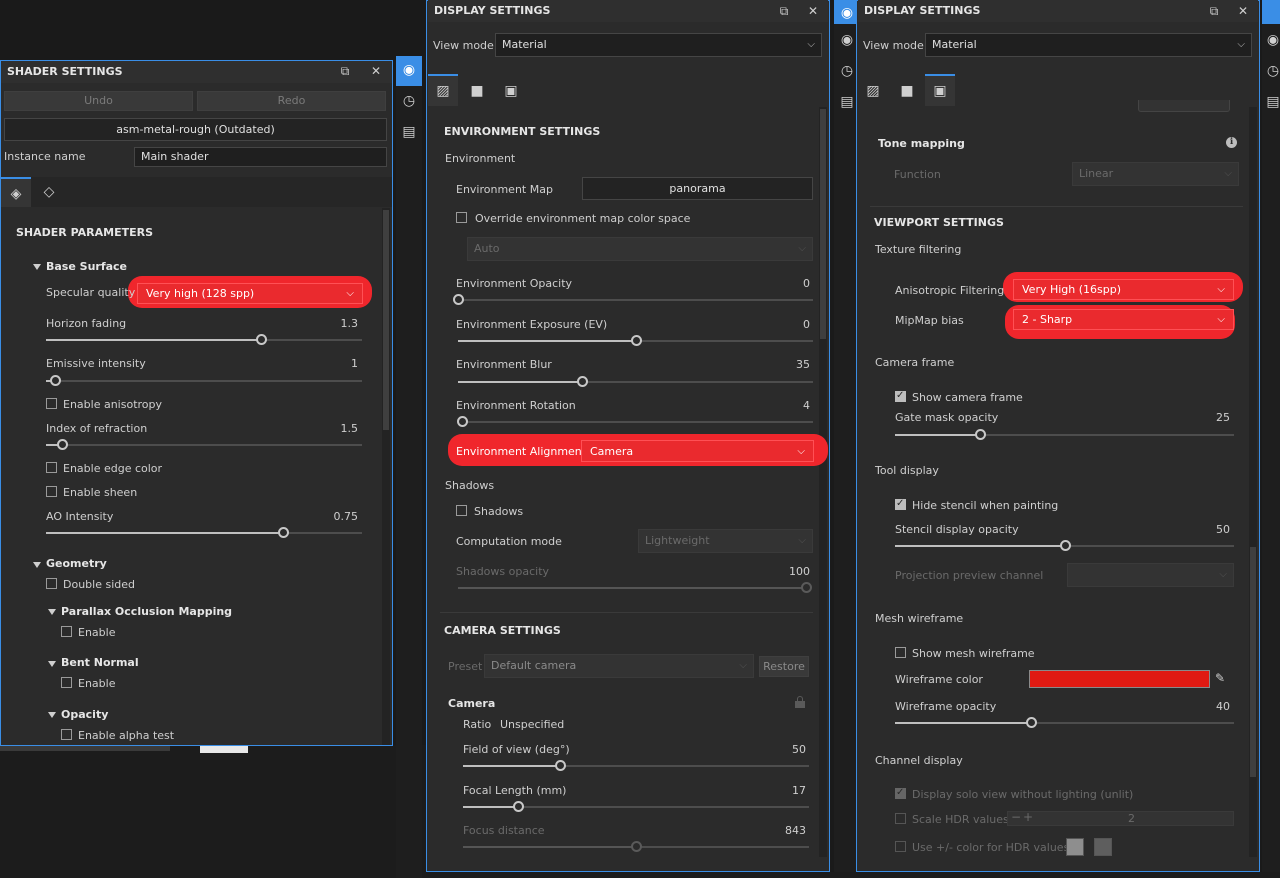  I want to click on wireframe-opacity-slider, so click(1064, 722).